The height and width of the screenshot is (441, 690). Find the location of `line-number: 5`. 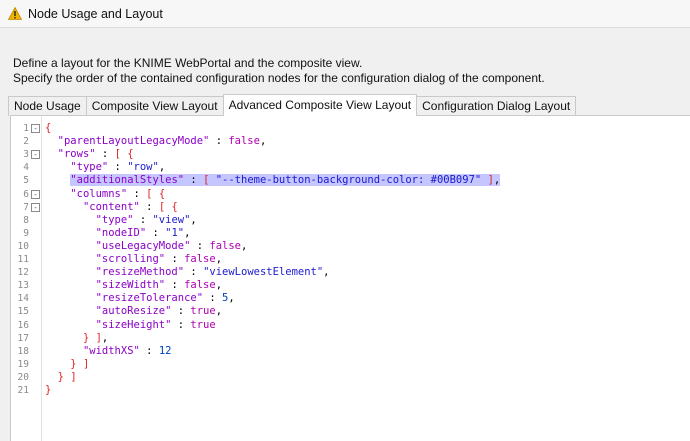

line-number: 5 is located at coordinates (26, 181).